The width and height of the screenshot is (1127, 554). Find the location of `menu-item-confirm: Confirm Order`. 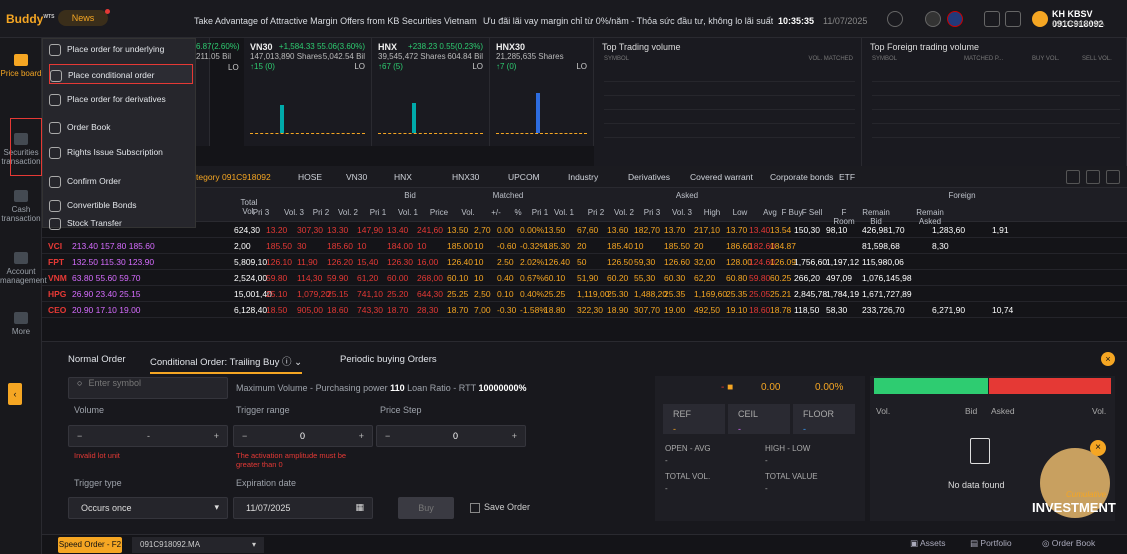

menu-item-confirm: Confirm Order is located at coordinates (121, 181).